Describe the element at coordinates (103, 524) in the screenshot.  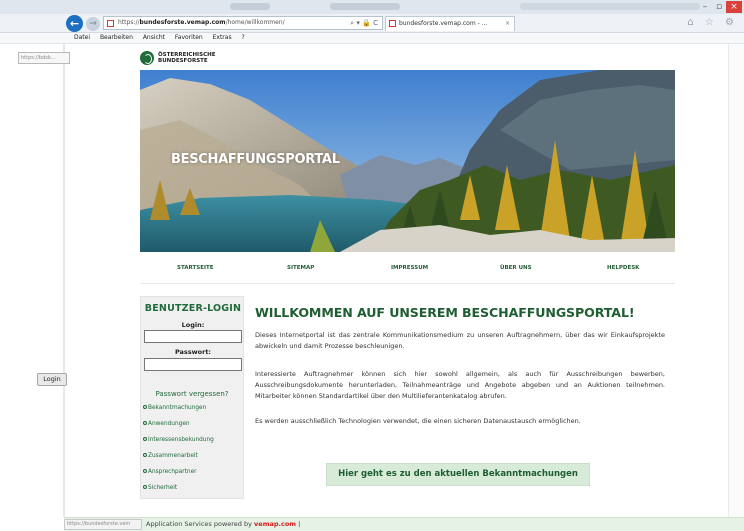
I see `status-bar-url: https://bundesforste.vem` at that location.